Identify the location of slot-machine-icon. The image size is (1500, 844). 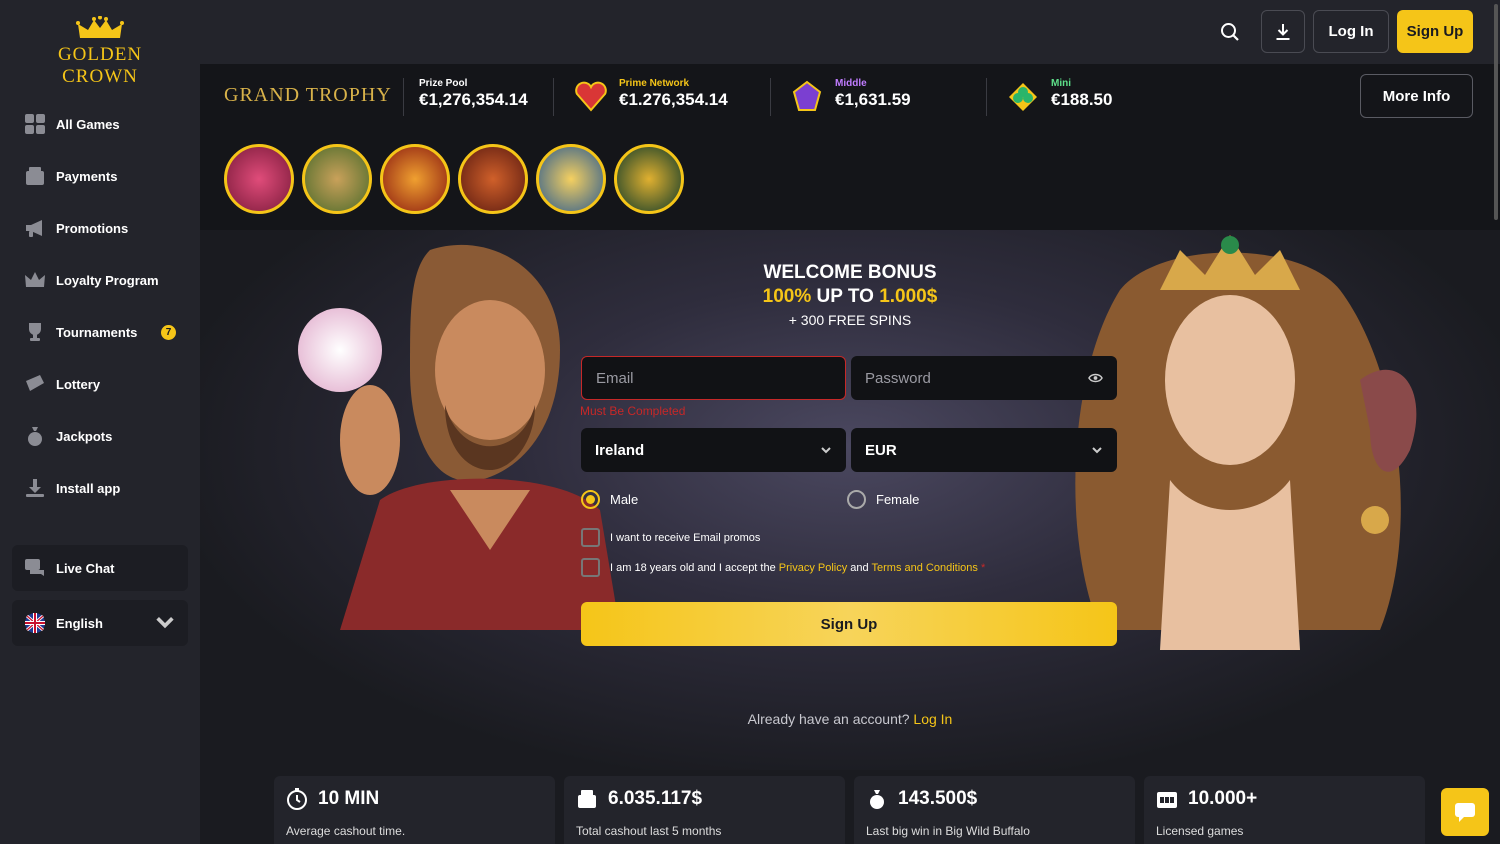
(1167, 800).